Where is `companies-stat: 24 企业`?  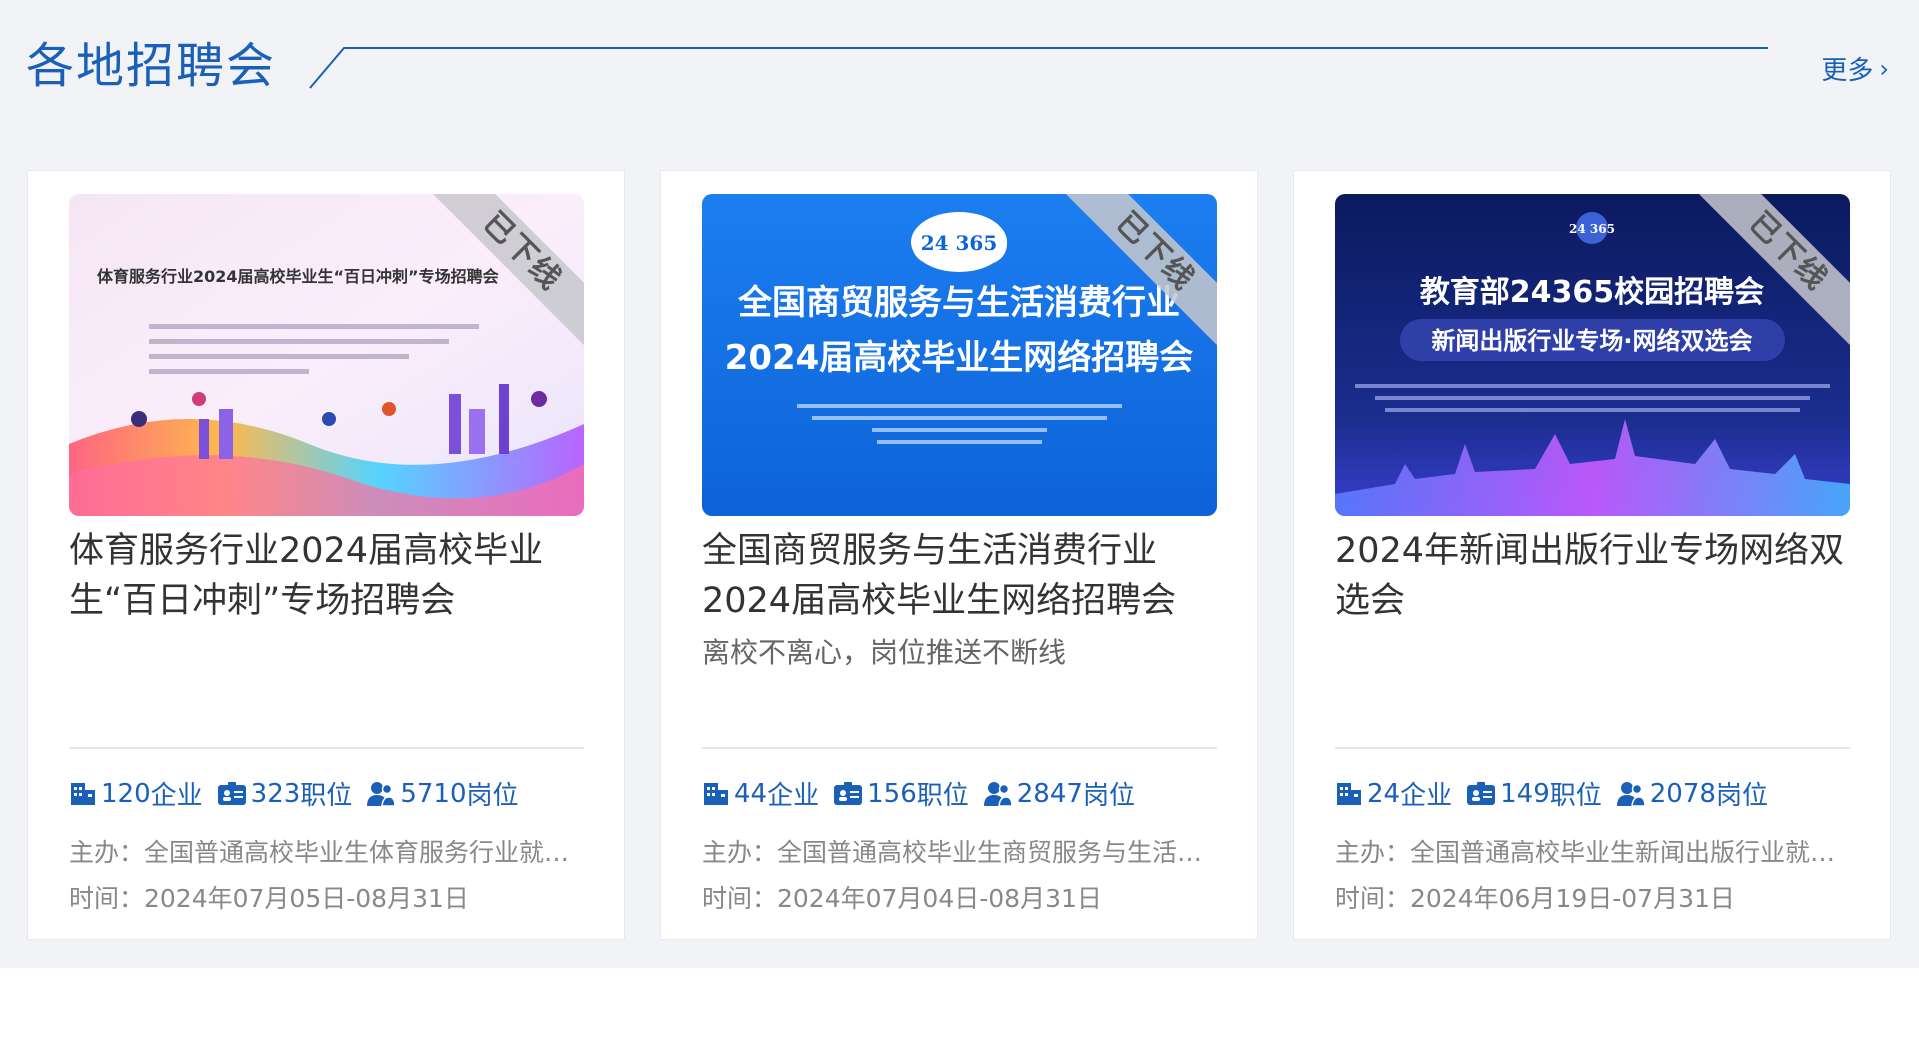 companies-stat: 24 企业 is located at coordinates (1393, 793).